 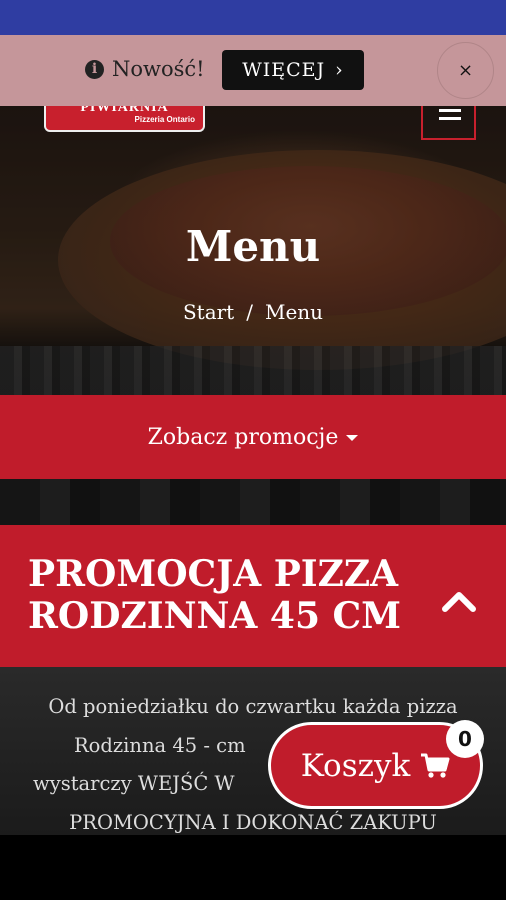 What do you see at coordinates (164, 119) in the screenshot?
I see `logo-subtitle: Pizzeria Ontario` at bounding box center [164, 119].